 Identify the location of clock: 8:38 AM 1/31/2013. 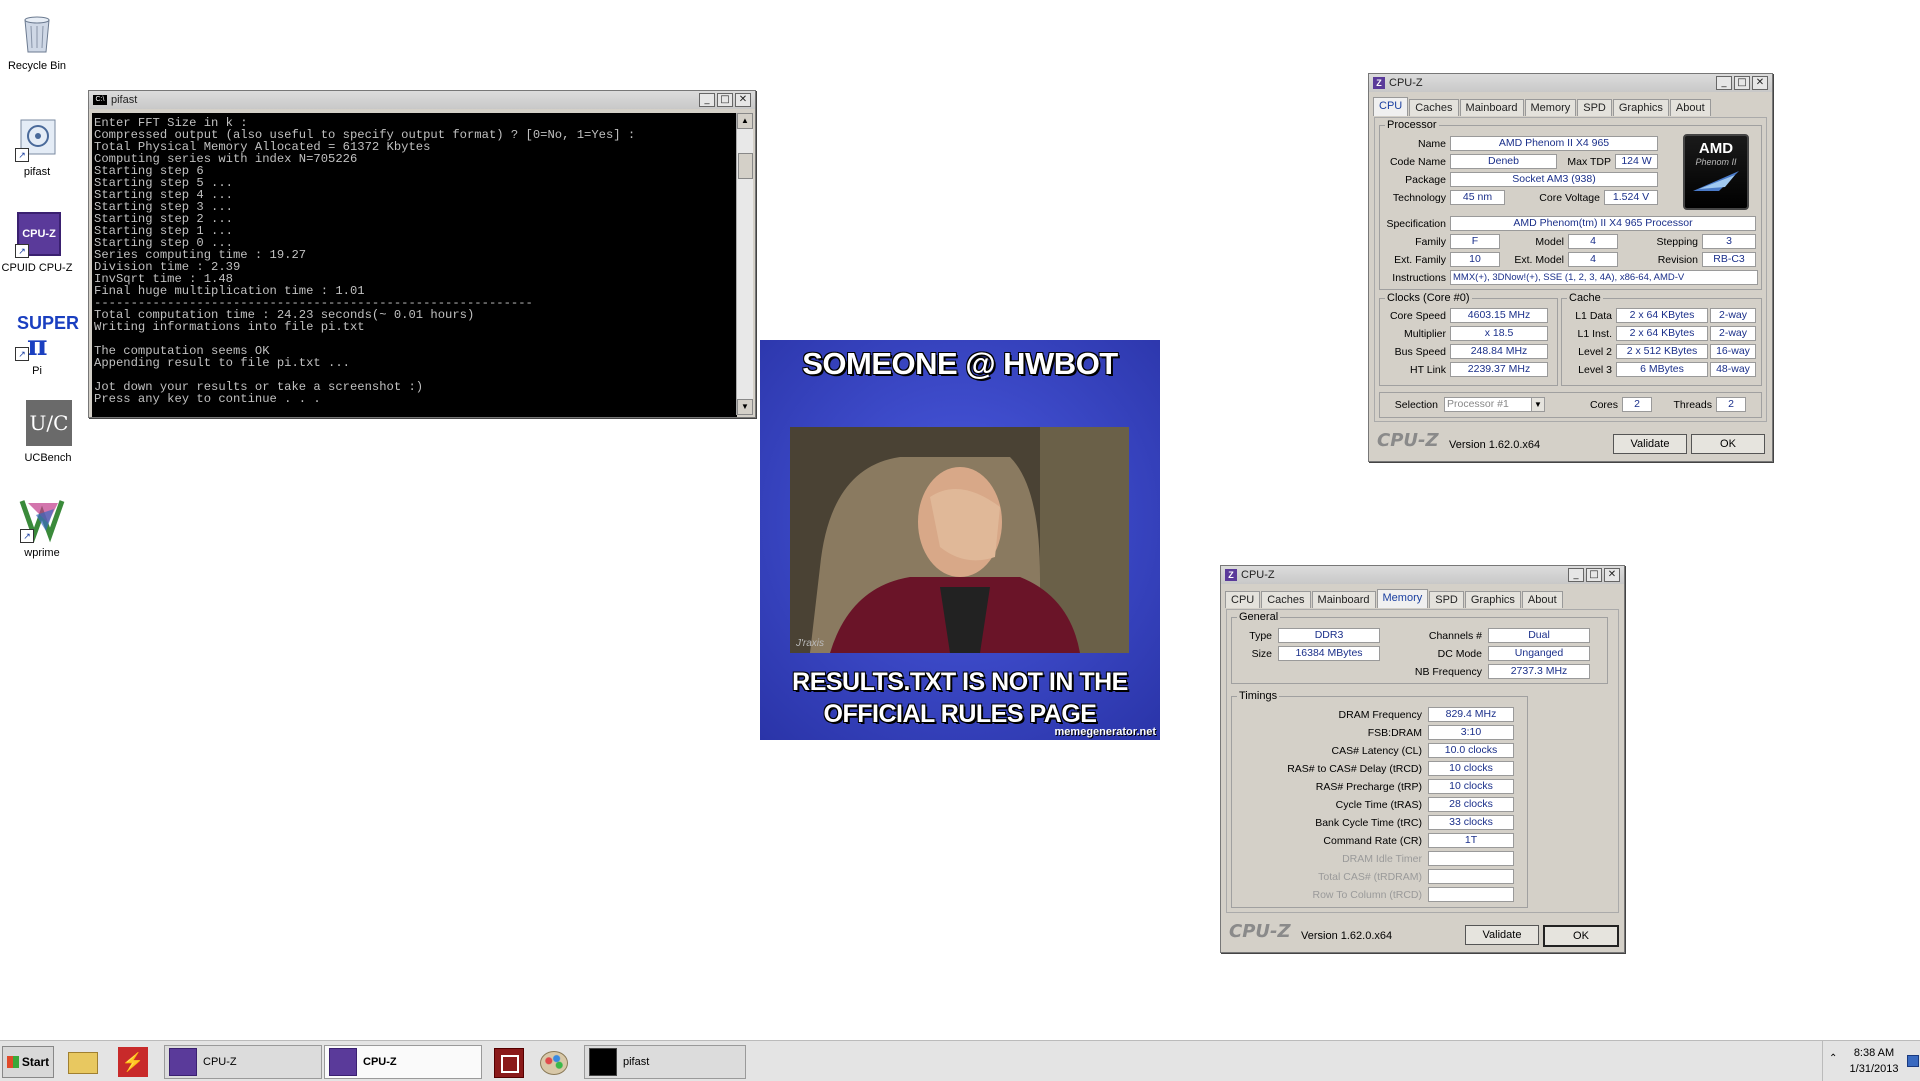
(1874, 1061).